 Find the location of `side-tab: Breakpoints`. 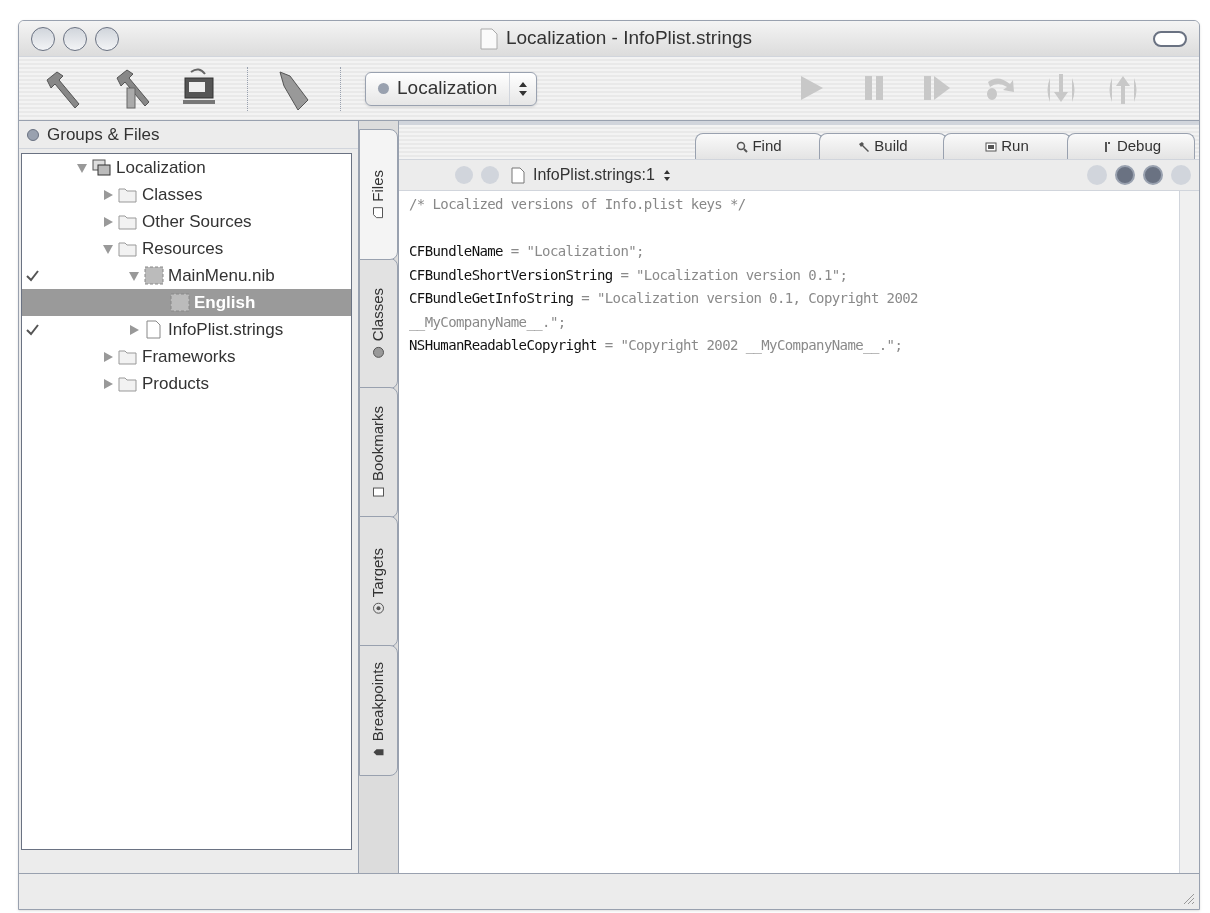

side-tab: Breakpoints is located at coordinates (378, 710).